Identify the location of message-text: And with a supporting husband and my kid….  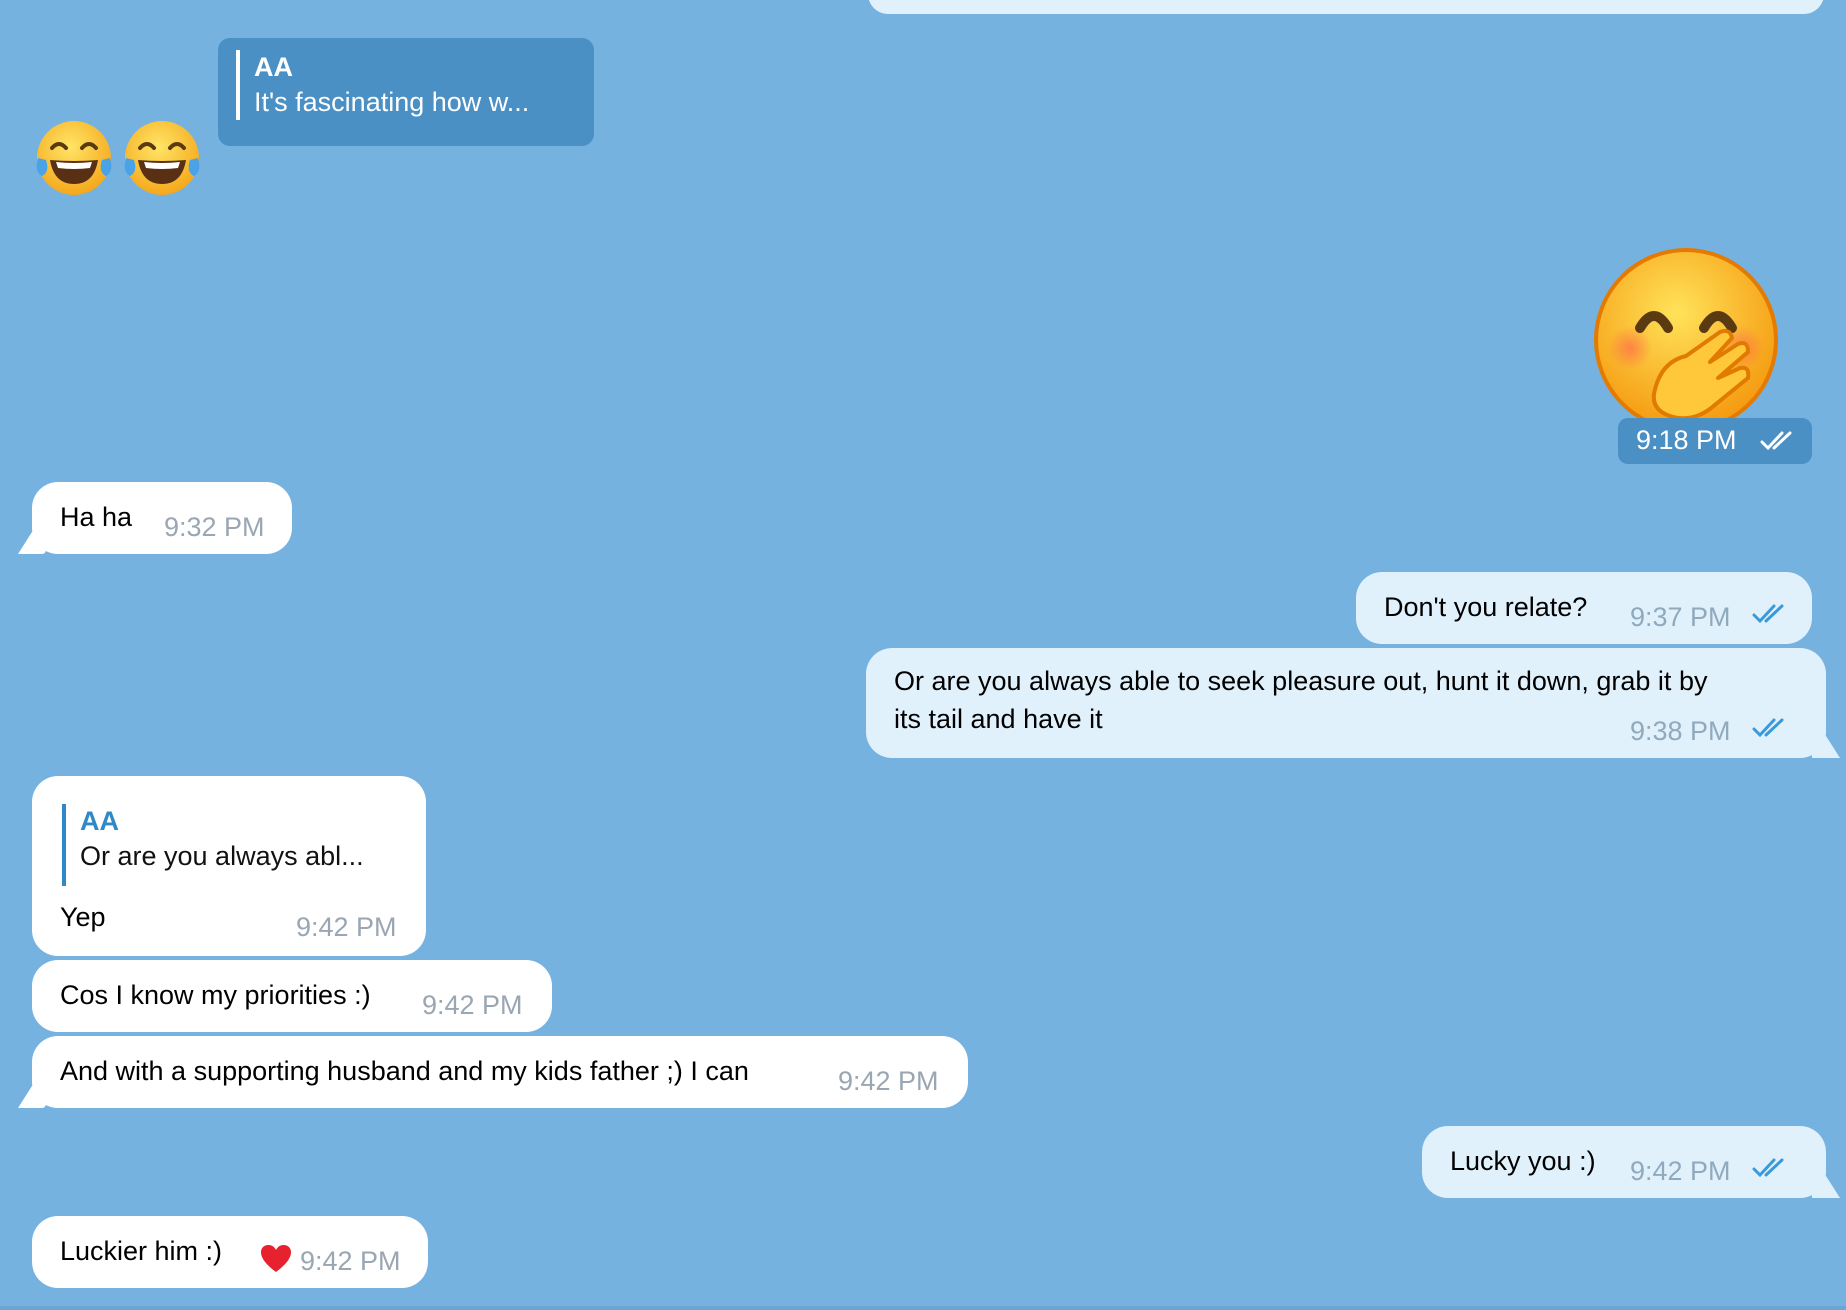
(404, 1071).